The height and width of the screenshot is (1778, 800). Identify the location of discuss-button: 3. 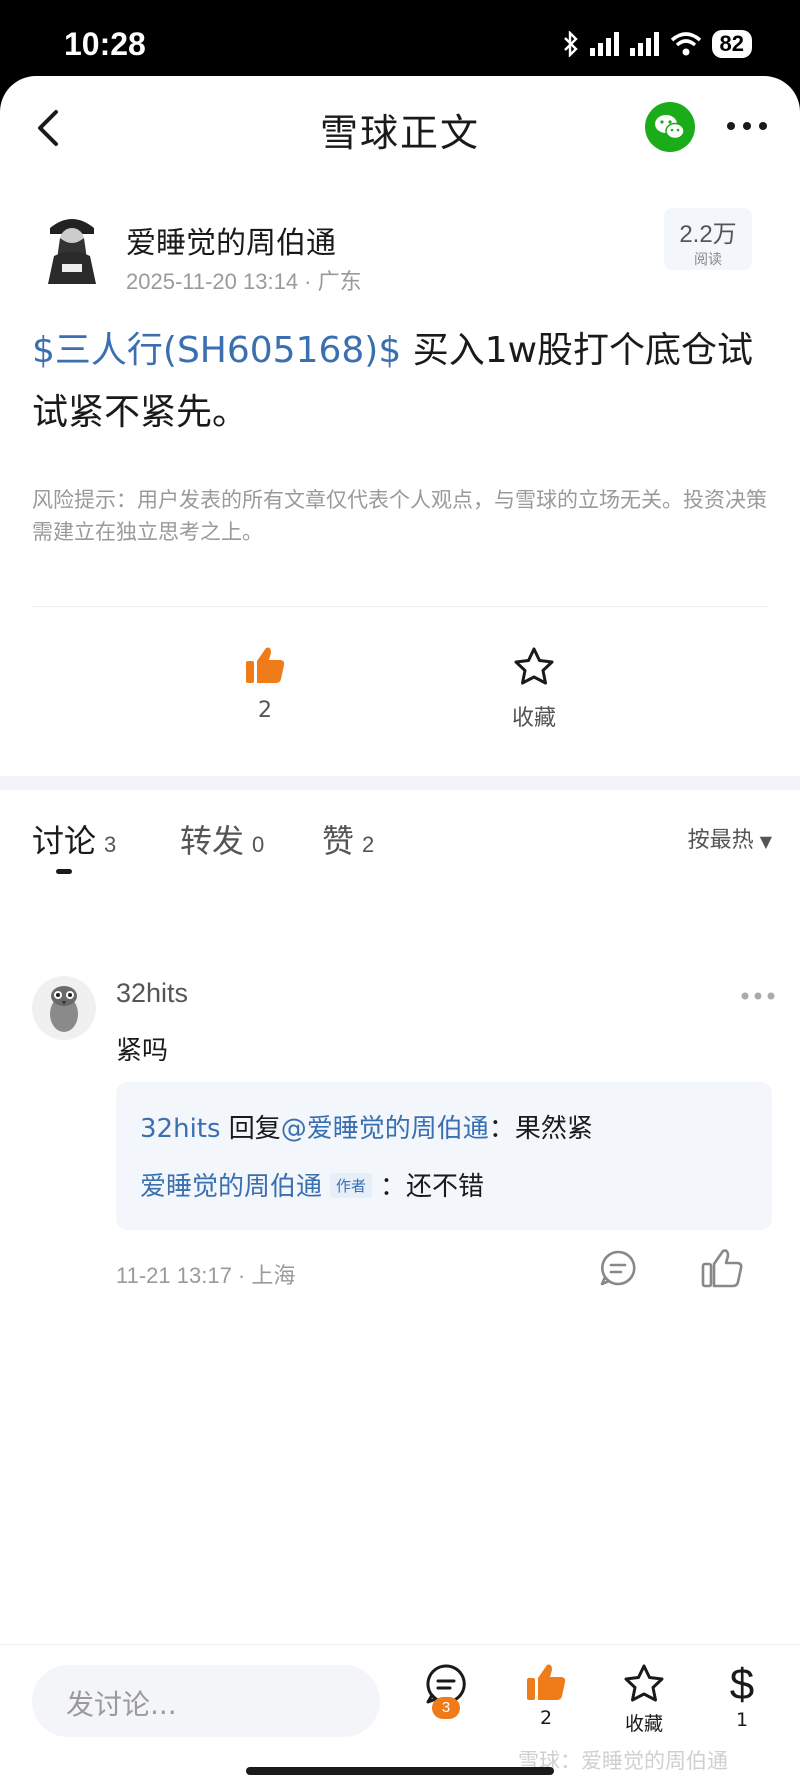
(446, 1703).